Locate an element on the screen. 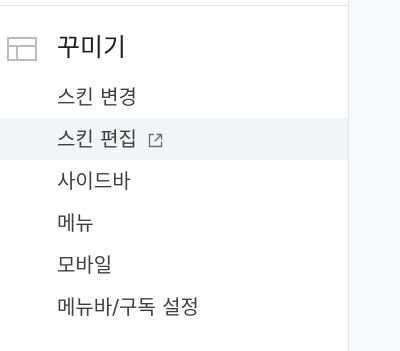 The width and height of the screenshot is (400, 351). sidebar-item-label: 메뉴 is located at coordinates (75, 223).